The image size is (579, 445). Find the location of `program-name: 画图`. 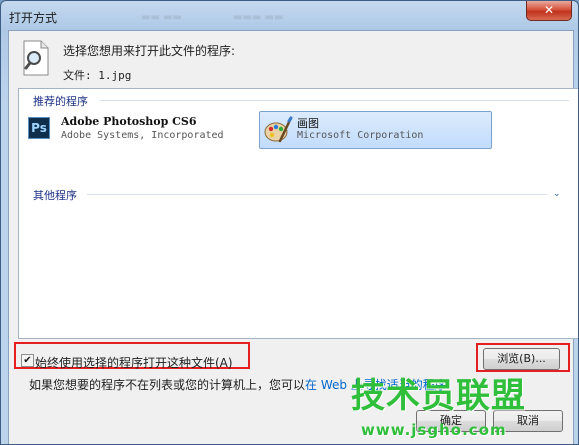

program-name: 画图 is located at coordinates (308, 123).